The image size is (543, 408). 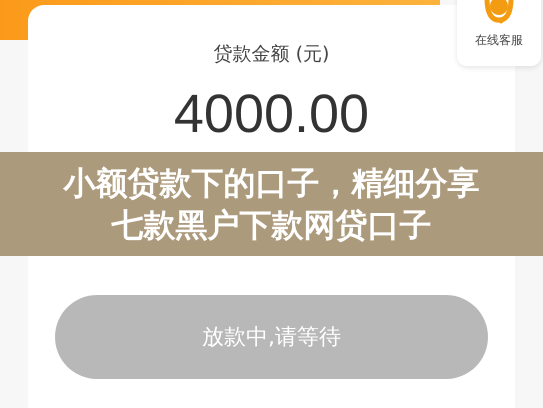 I want to click on amount-label: 贷款金额 (元), so click(x=272, y=54).